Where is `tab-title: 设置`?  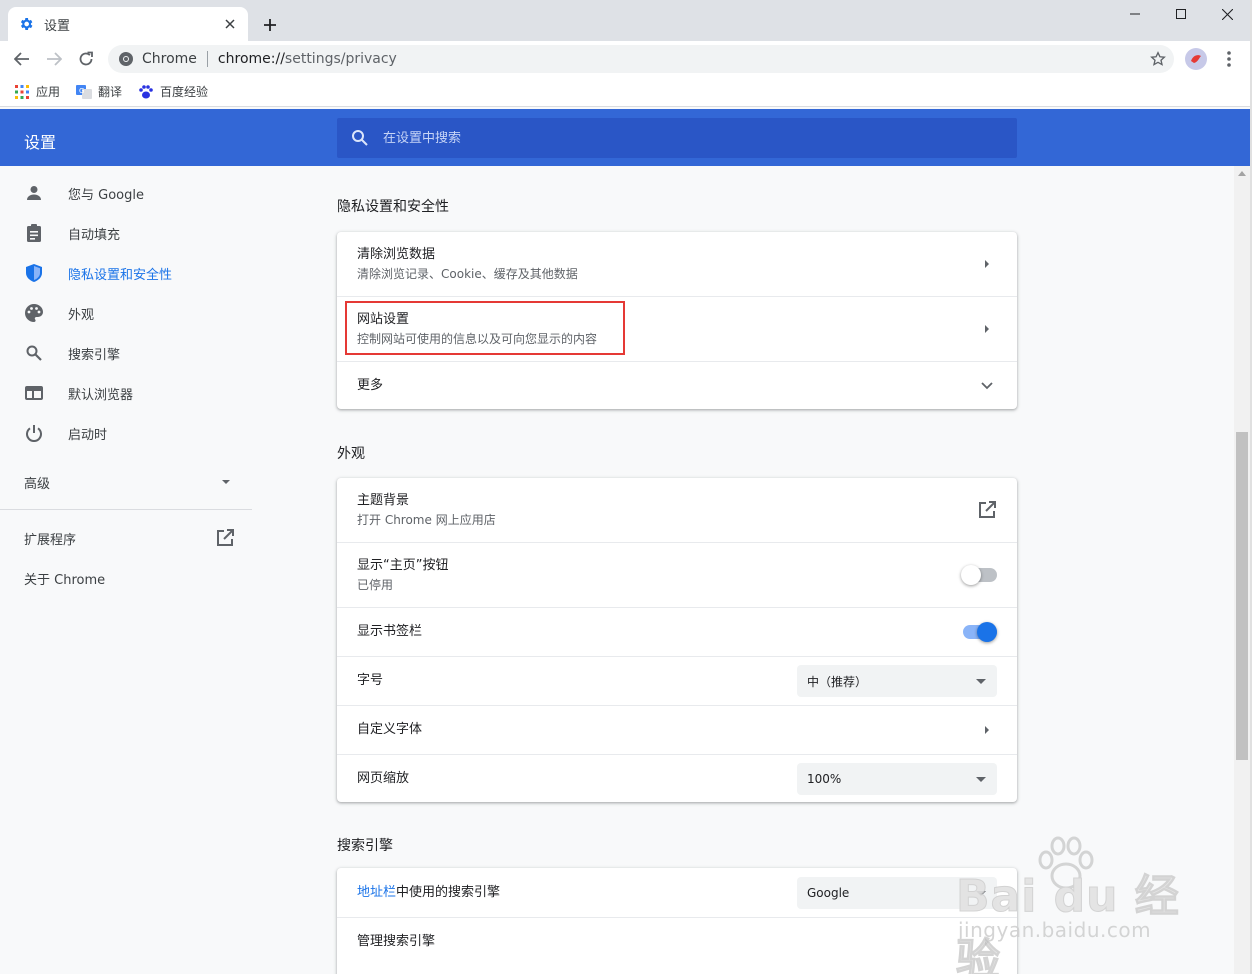 tab-title: 设置 is located at coordinates (57, 26).